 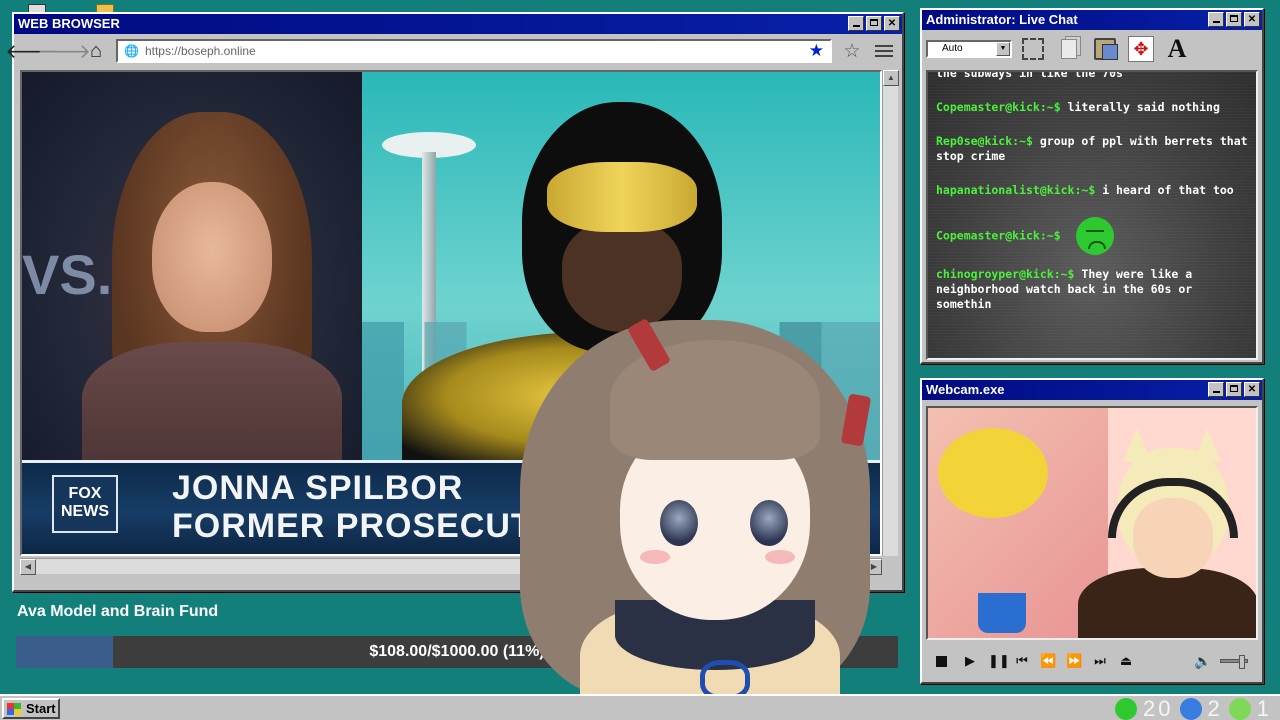 I want to click on chat-message-text: the subways in like the 70s, so click(x=1029, y=75).